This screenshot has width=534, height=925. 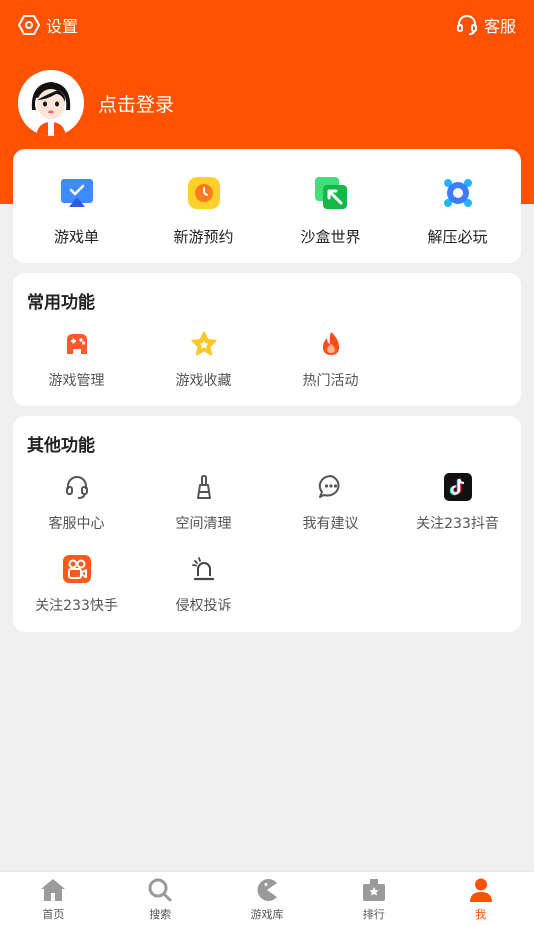 I want to click on avatar-illustration, so click(x=51, y=103).